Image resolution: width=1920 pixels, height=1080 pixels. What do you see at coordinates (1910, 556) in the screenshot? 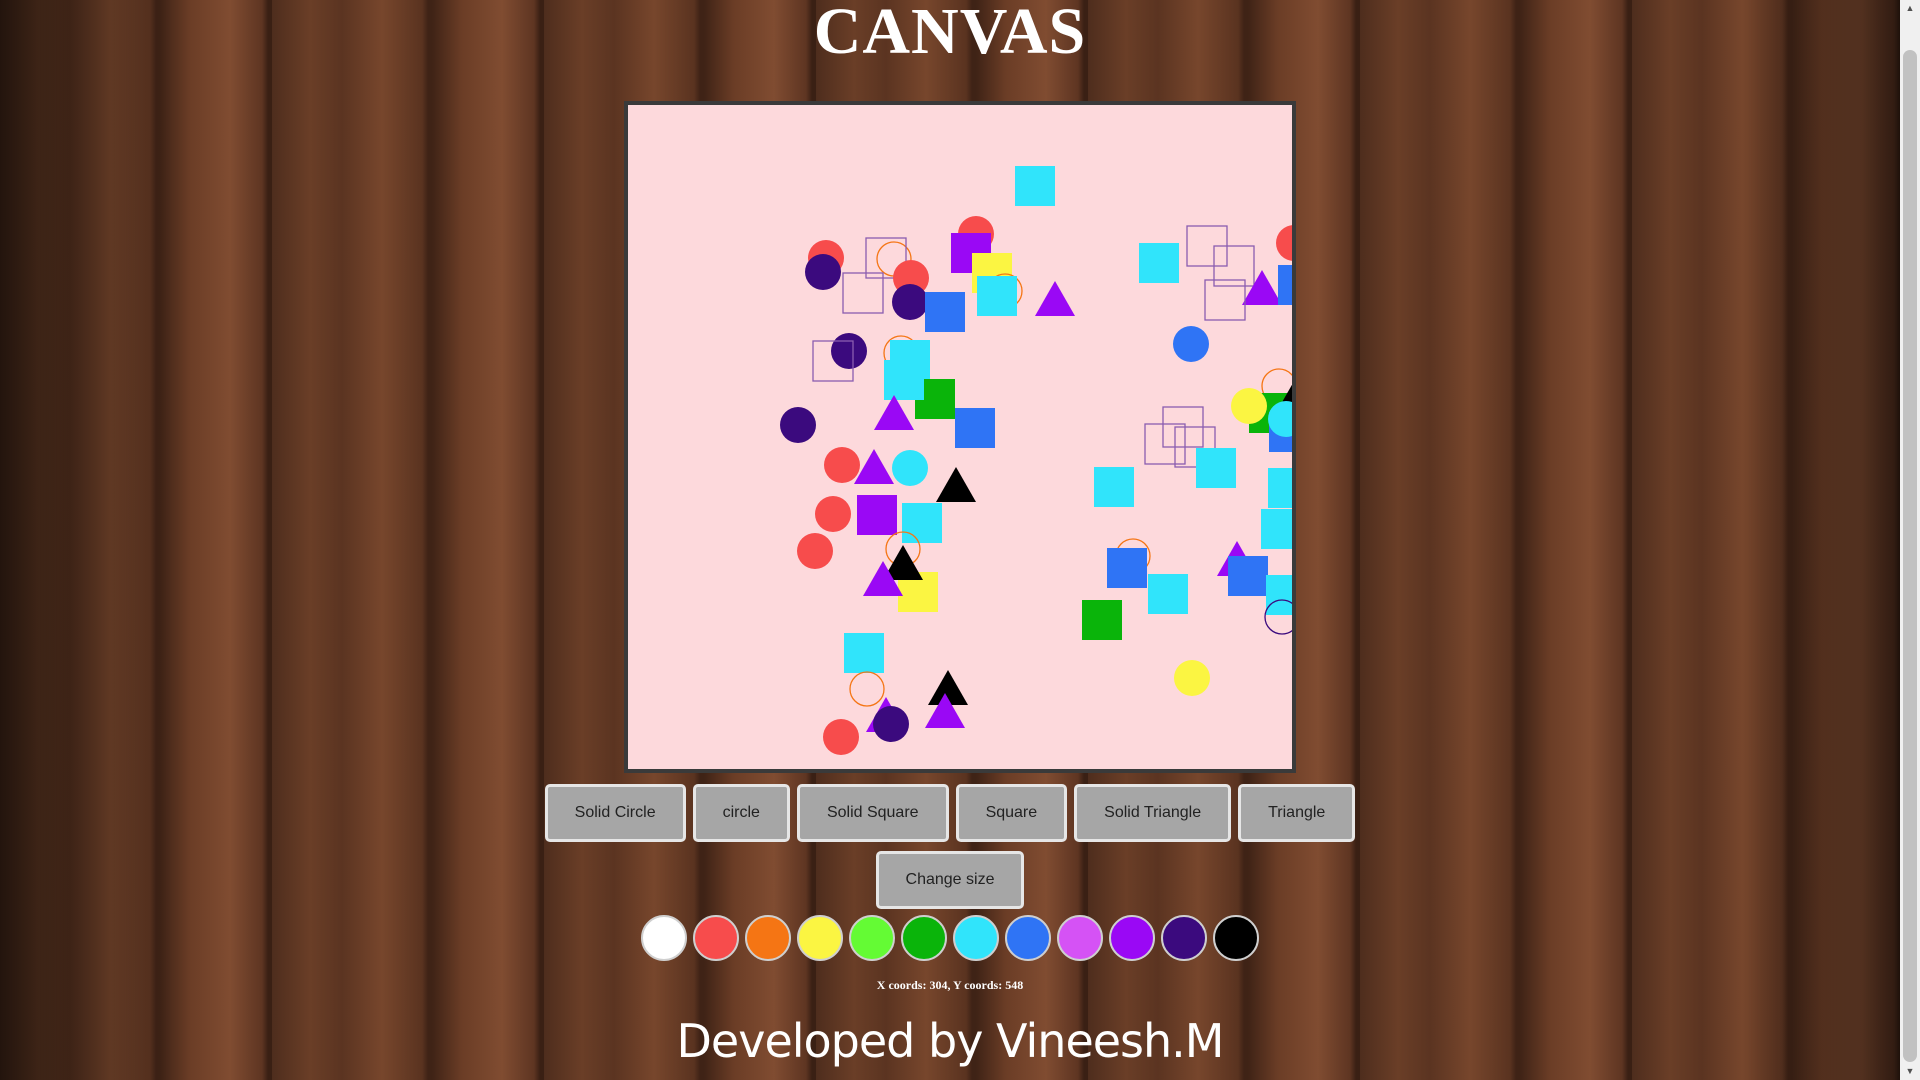
I see `scrollbar-thumb` at bounding box center [1910, 556].